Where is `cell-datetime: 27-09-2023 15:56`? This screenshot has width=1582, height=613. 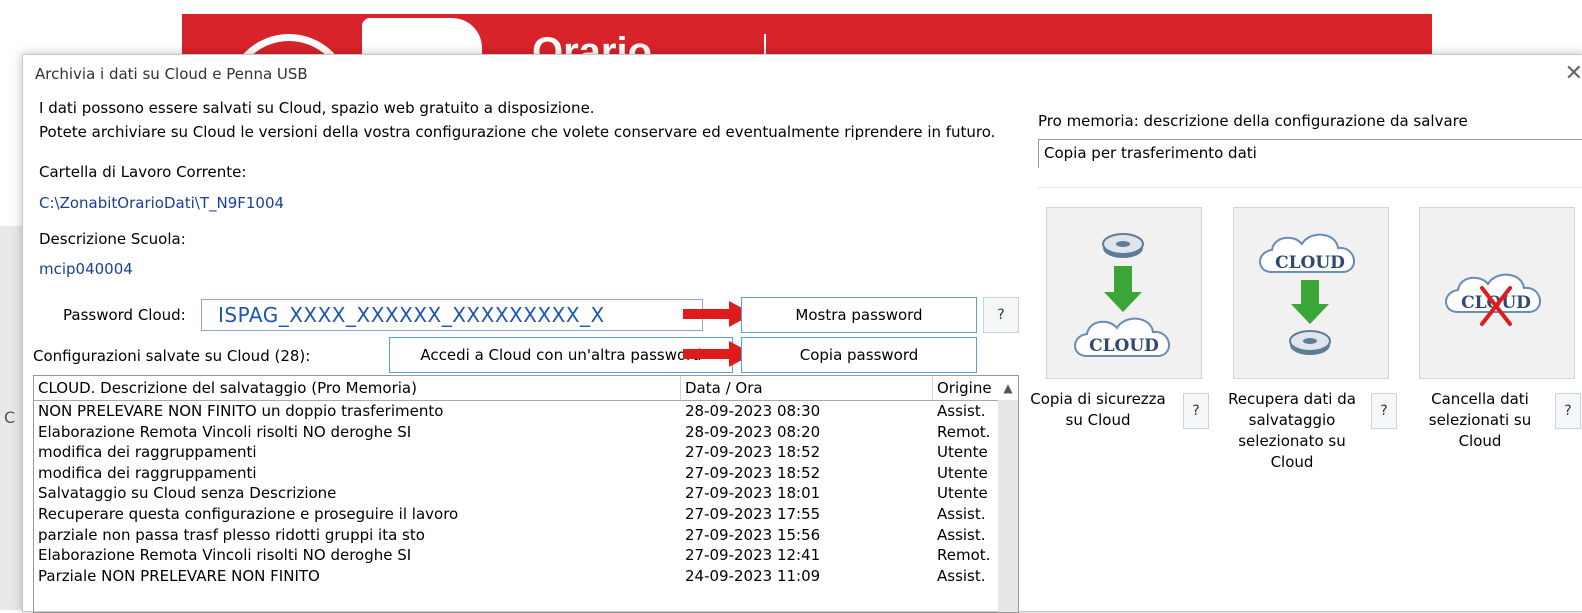
cell-datetime: 27-09-2023 15:56 is located at coordinates (753, 534).